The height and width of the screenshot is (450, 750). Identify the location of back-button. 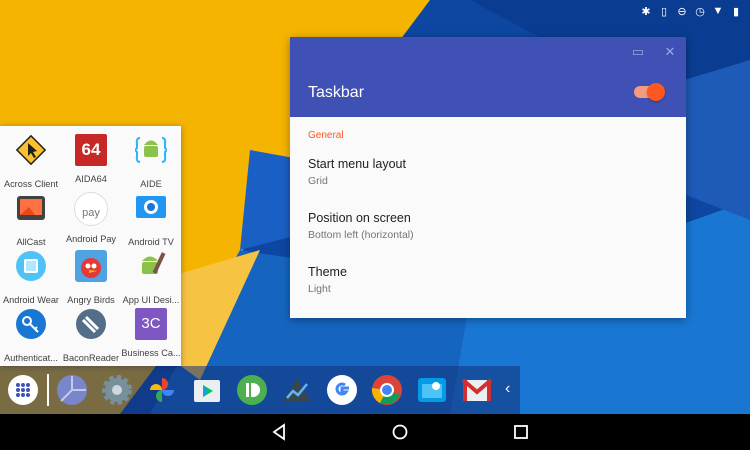
(279, 432).